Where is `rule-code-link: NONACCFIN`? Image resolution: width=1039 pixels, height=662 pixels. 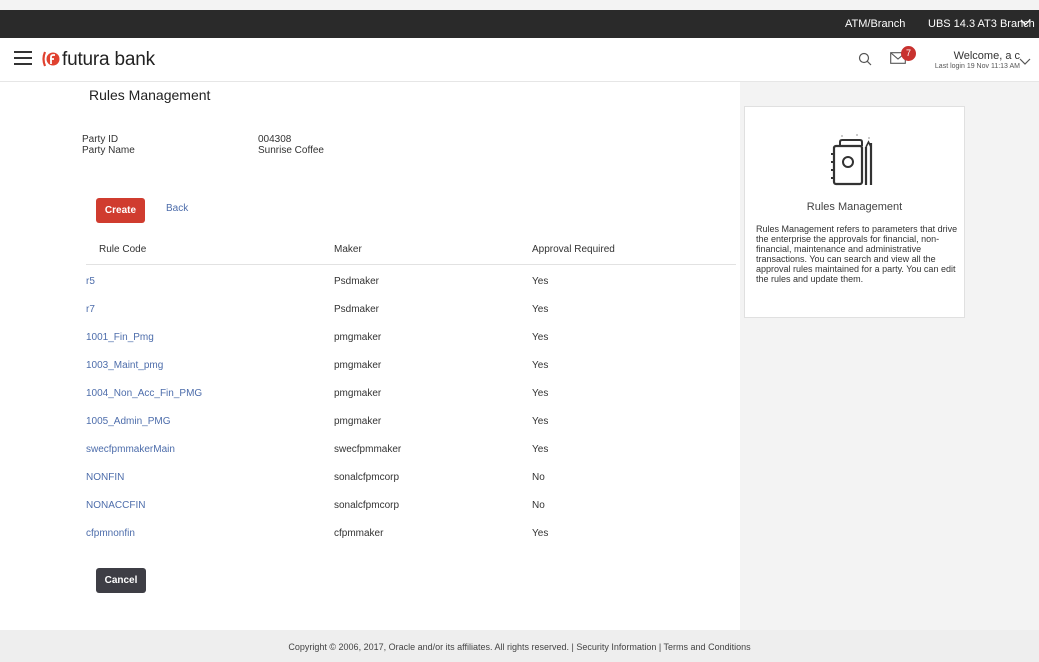
rule-code-link: NONACCFIN is located at coordinates (115, 505).